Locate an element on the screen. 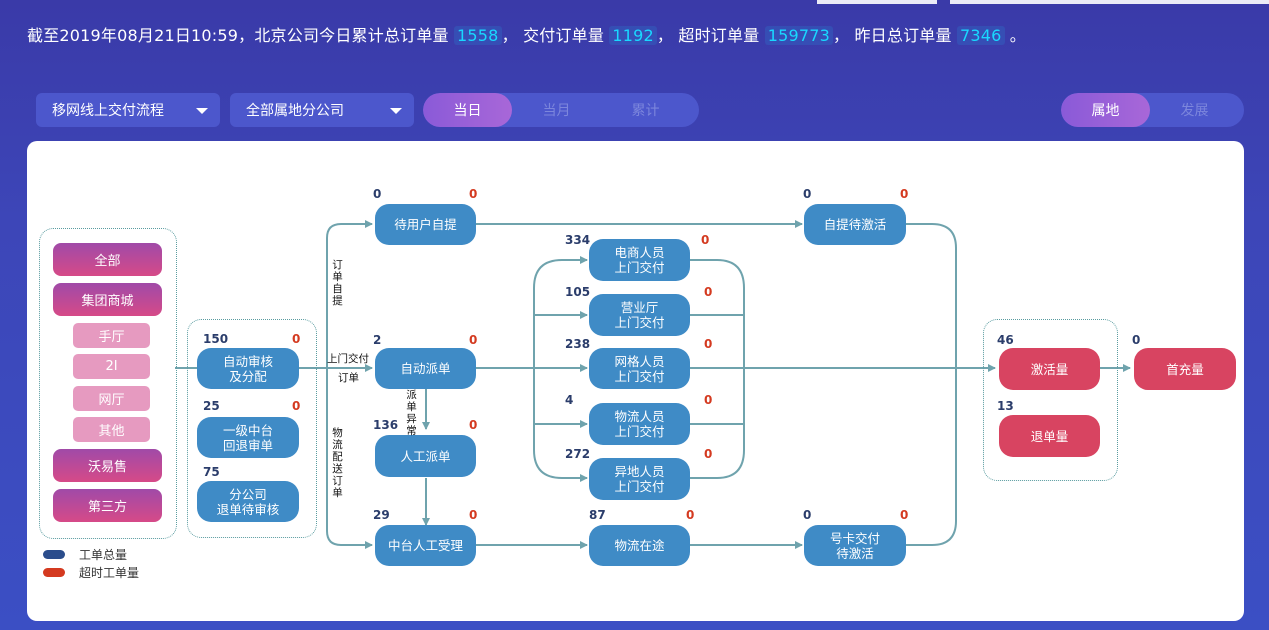  node-label-line: 网格人员 is located at coordinates (639, 361).